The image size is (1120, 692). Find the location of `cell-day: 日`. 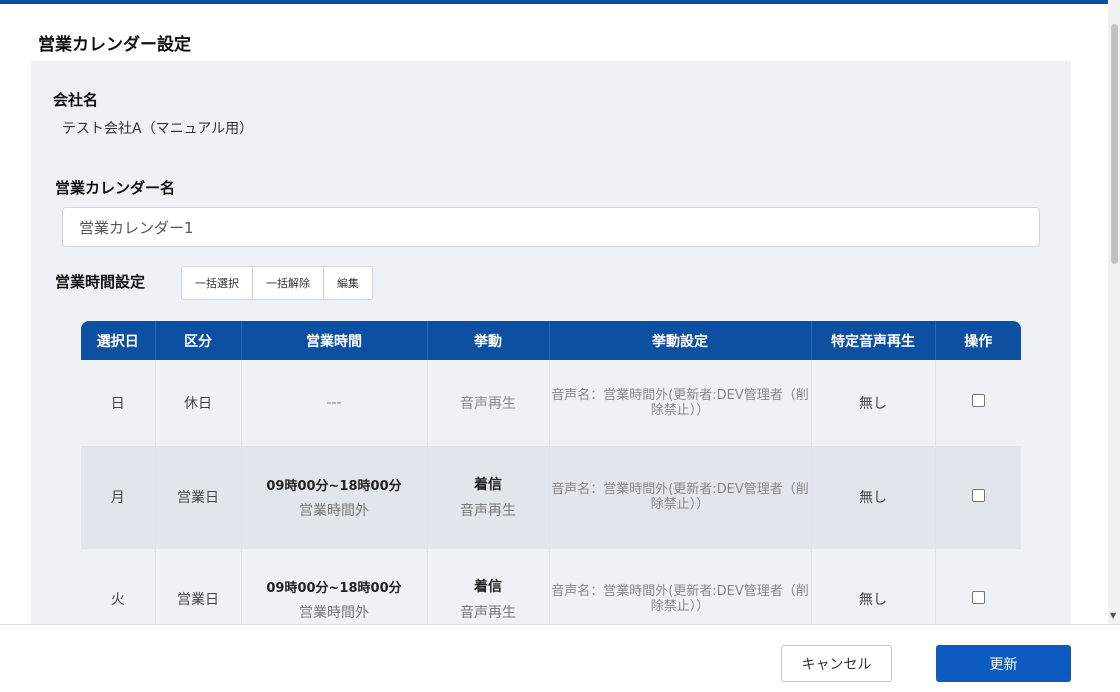

cell-day: 日 is located at coordinates (118, 403).